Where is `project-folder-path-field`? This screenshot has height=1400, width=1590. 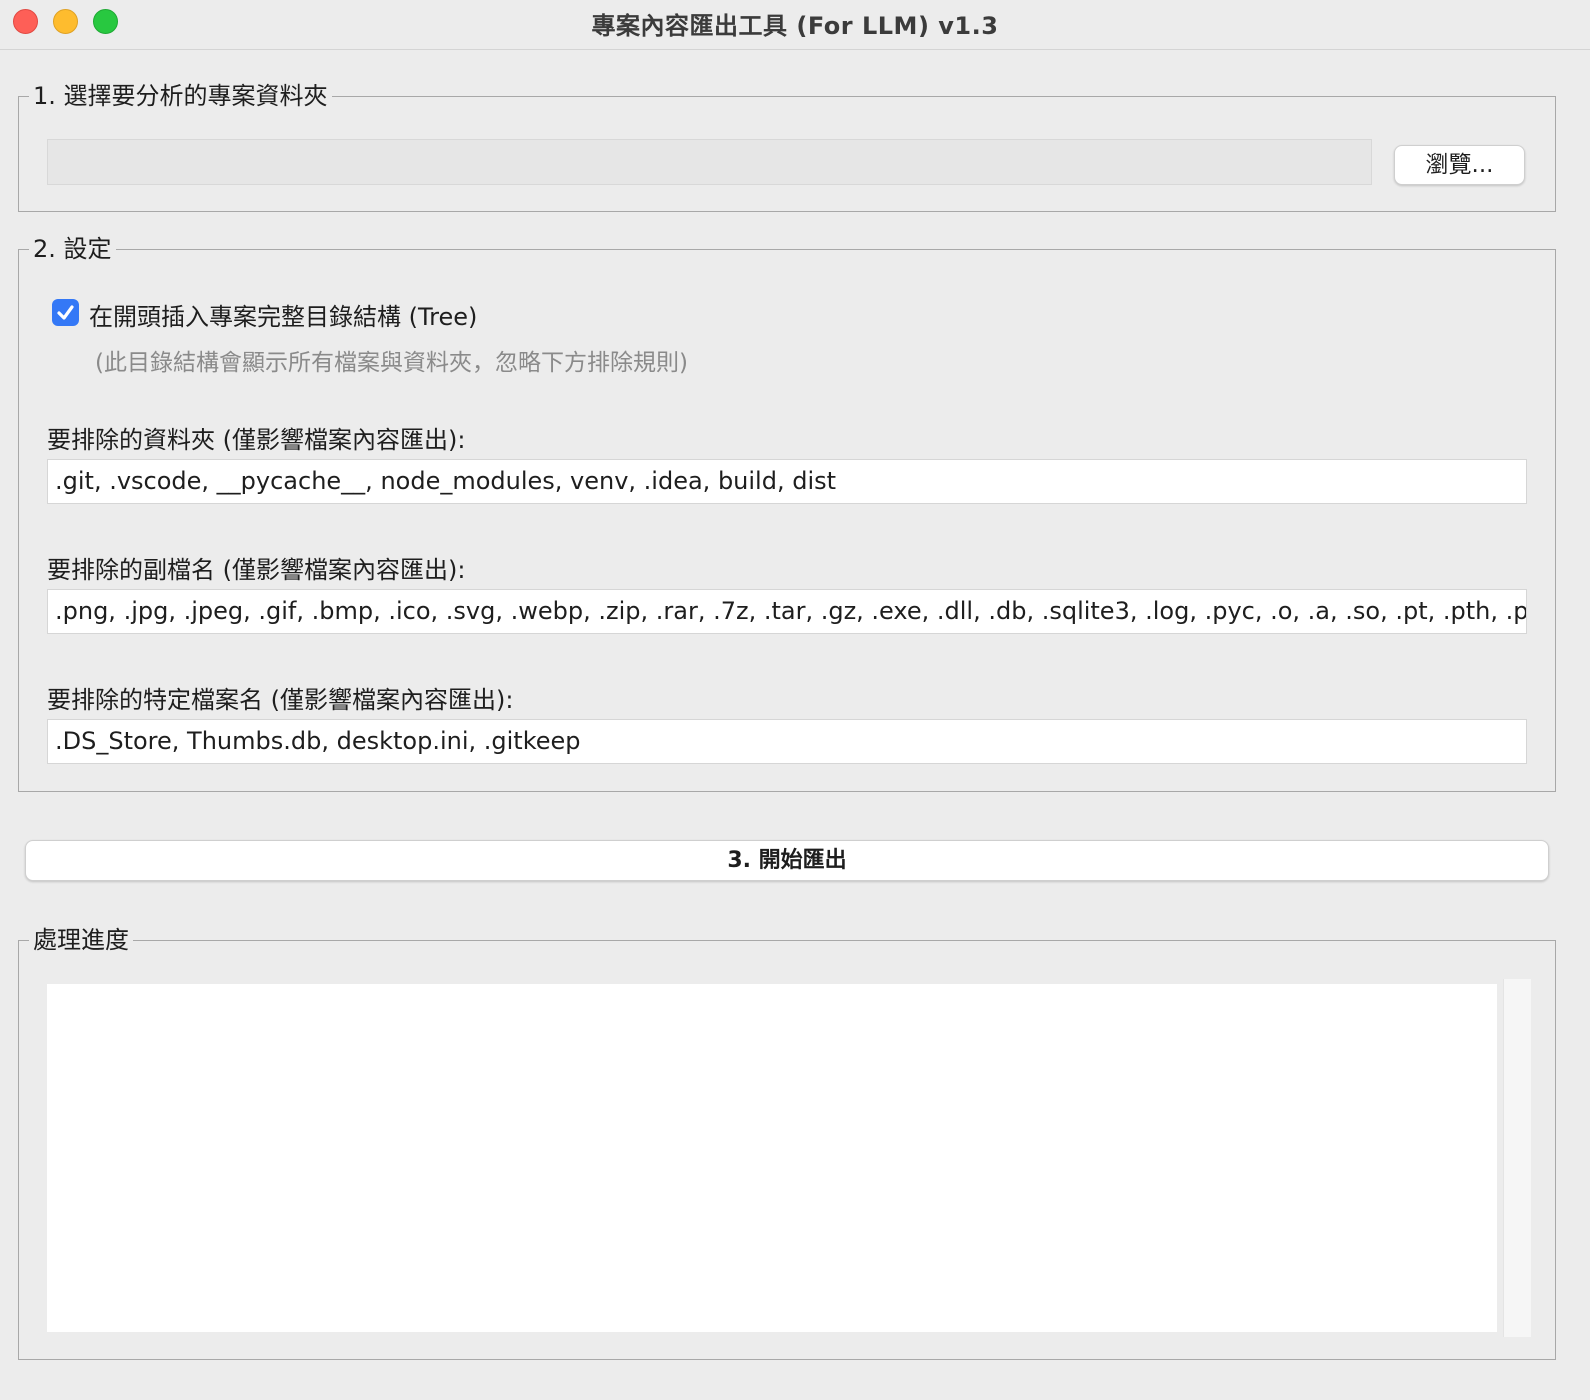
project-folder-path-field is located at coordinates (709, 162).